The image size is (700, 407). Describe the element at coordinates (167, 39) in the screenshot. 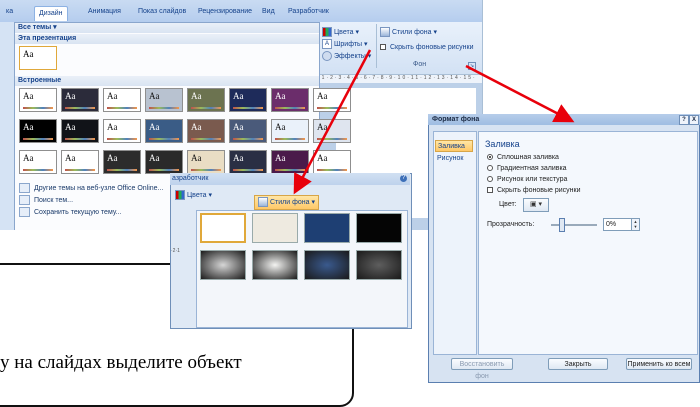

I see `section-this-presentation: Эта презентация` at that location.